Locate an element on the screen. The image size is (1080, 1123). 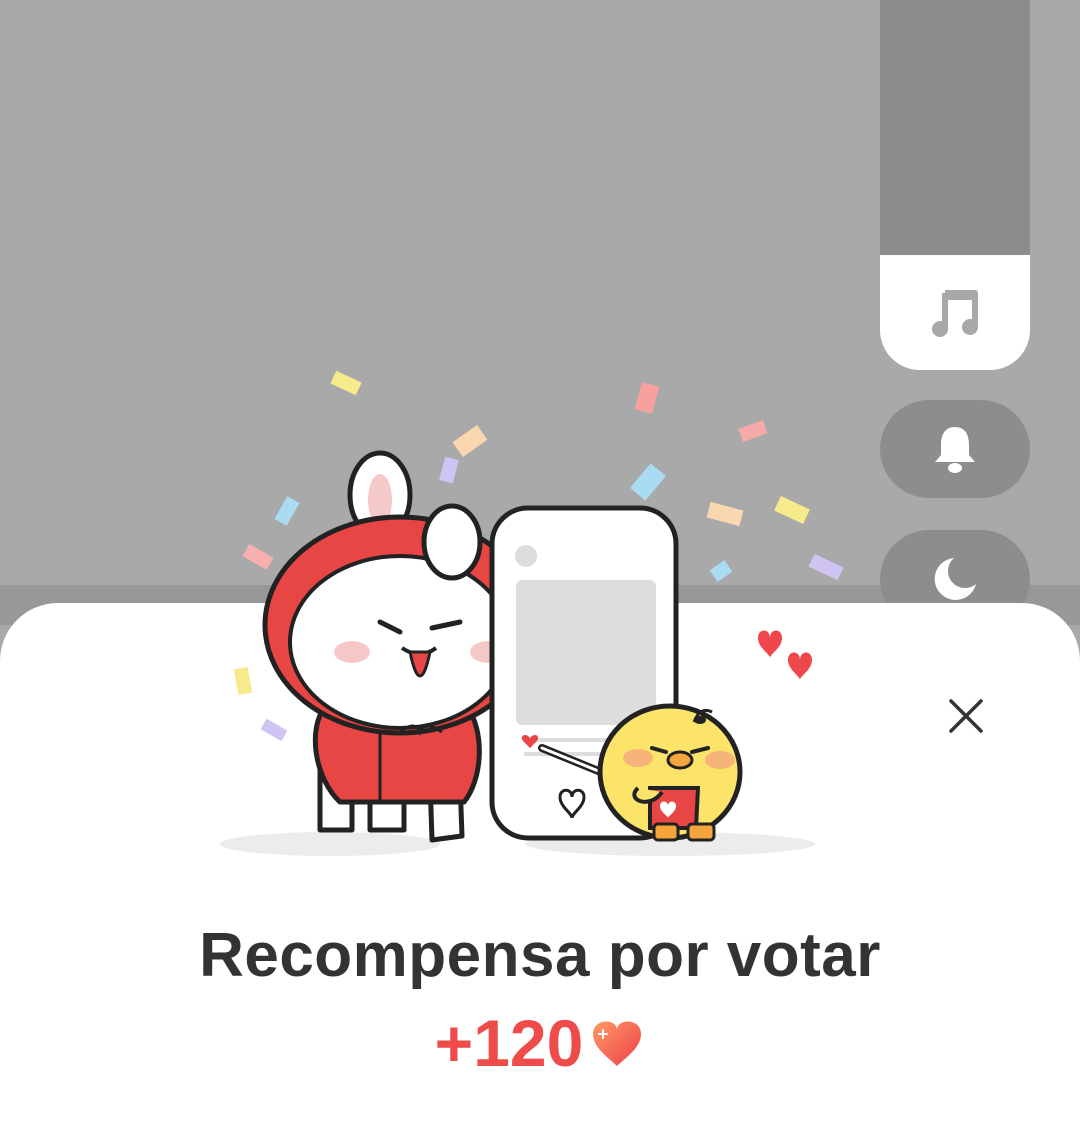
reward-row: +120 is located at coordinates (540, 1043).